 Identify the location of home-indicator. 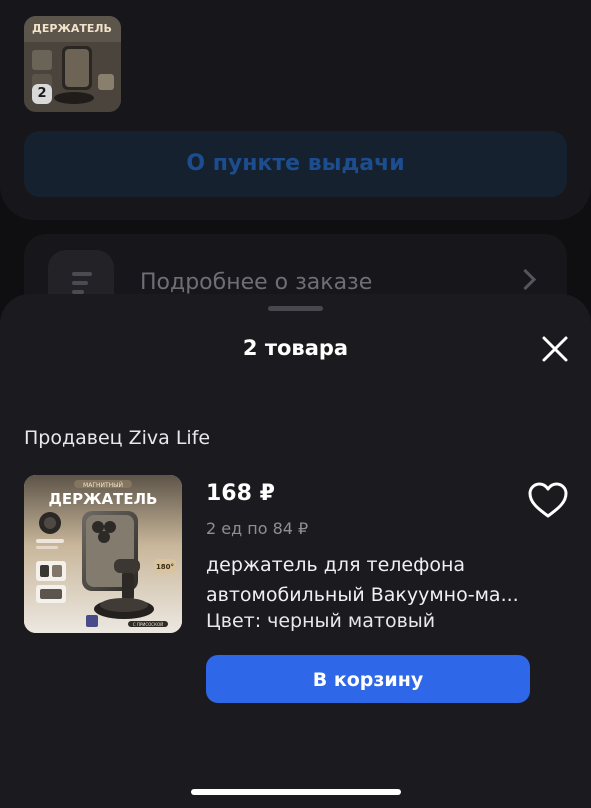
(296, 792).